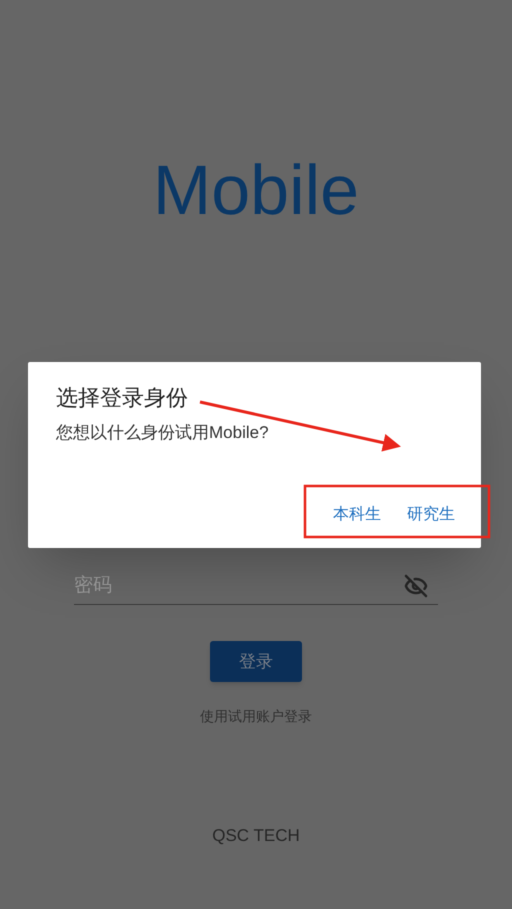 This screenshot has width=512, height=909. What do you see at coordinates (256, 190) in the screenshot?
I see `app-title: Mobile` at bounding box center [256, 190].